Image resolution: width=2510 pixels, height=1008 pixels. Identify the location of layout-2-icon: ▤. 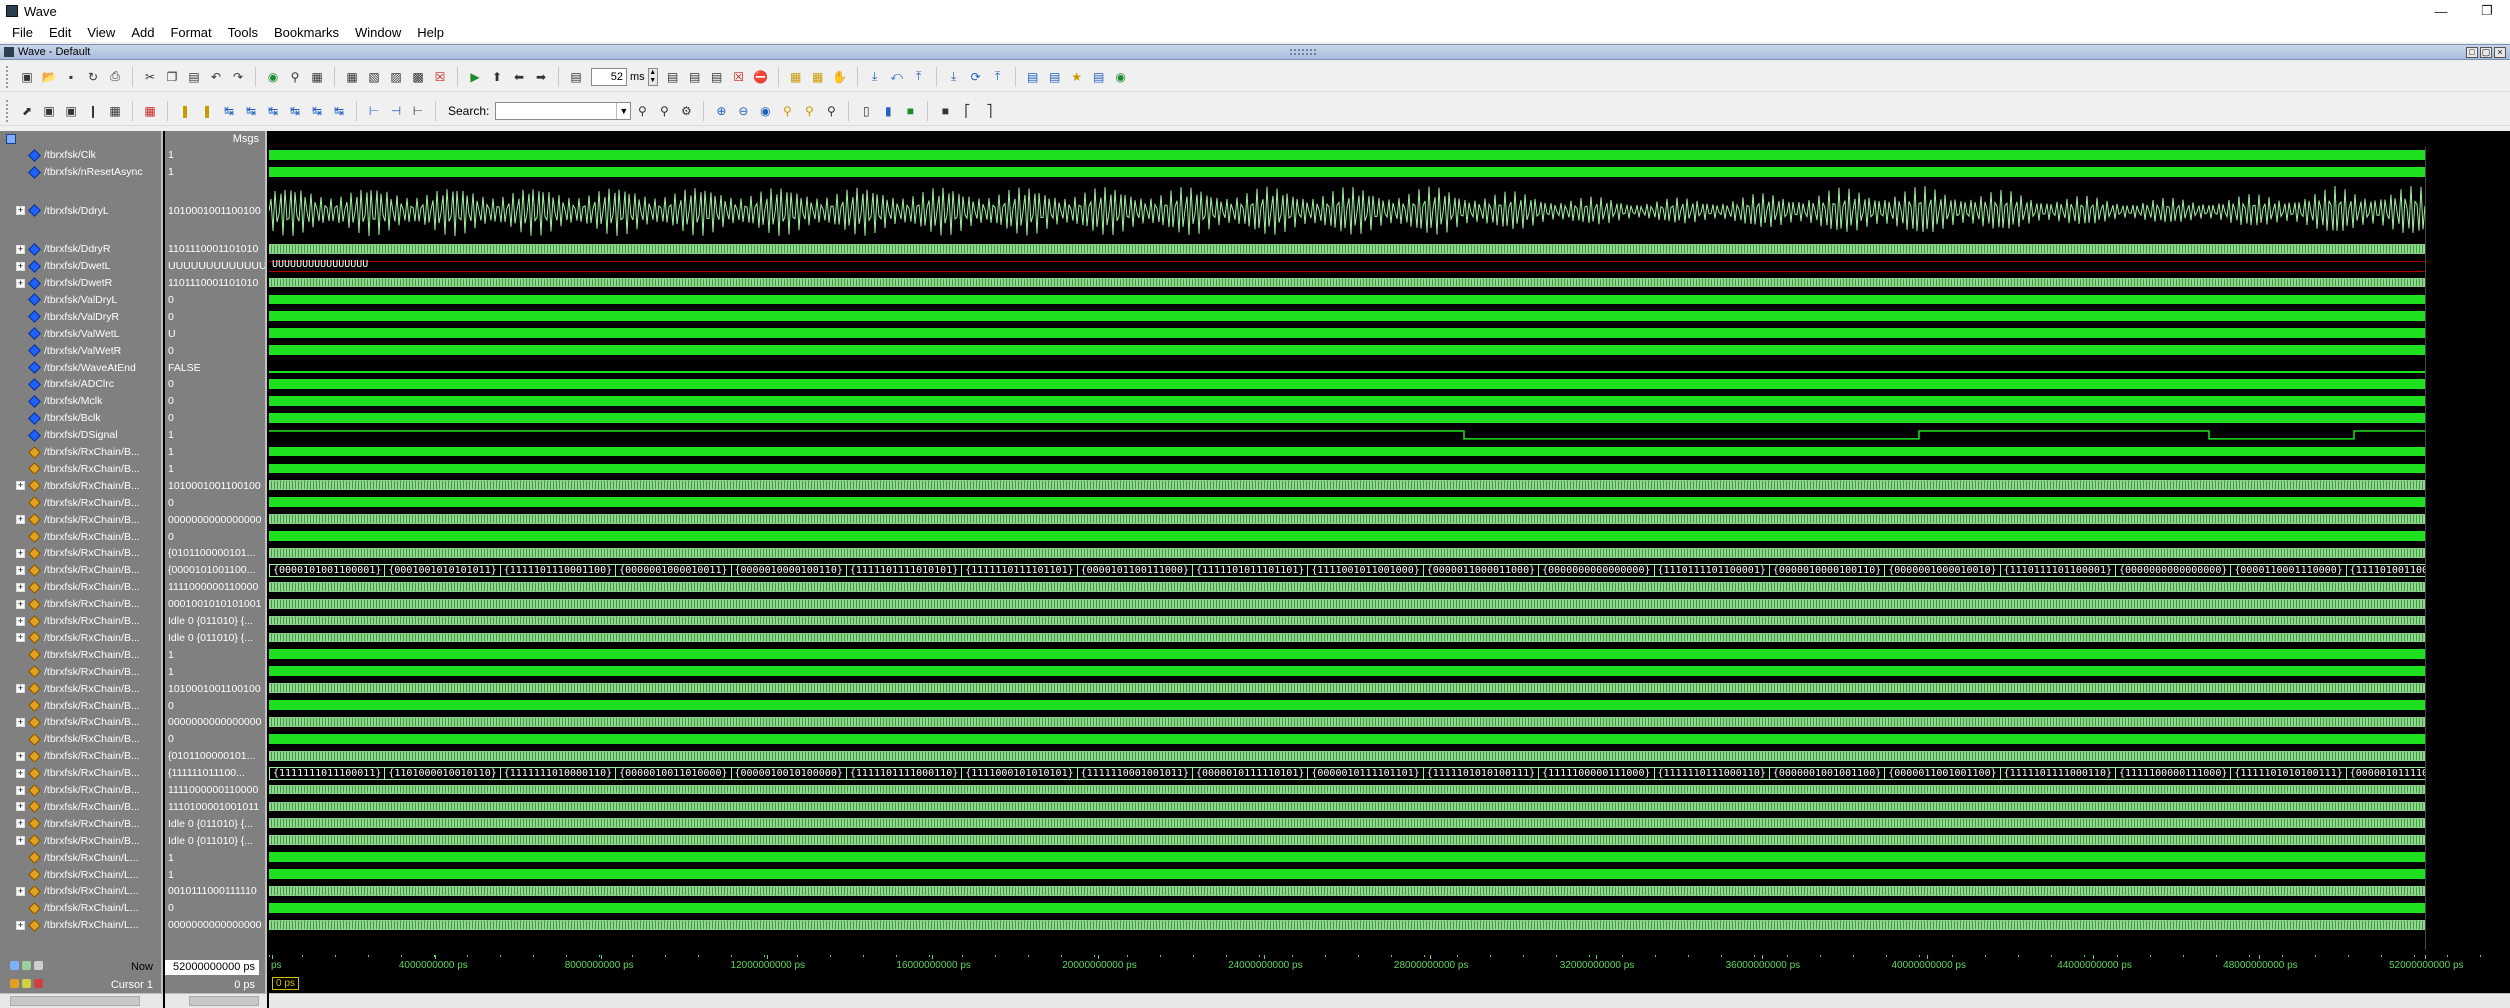
(1055, 77).